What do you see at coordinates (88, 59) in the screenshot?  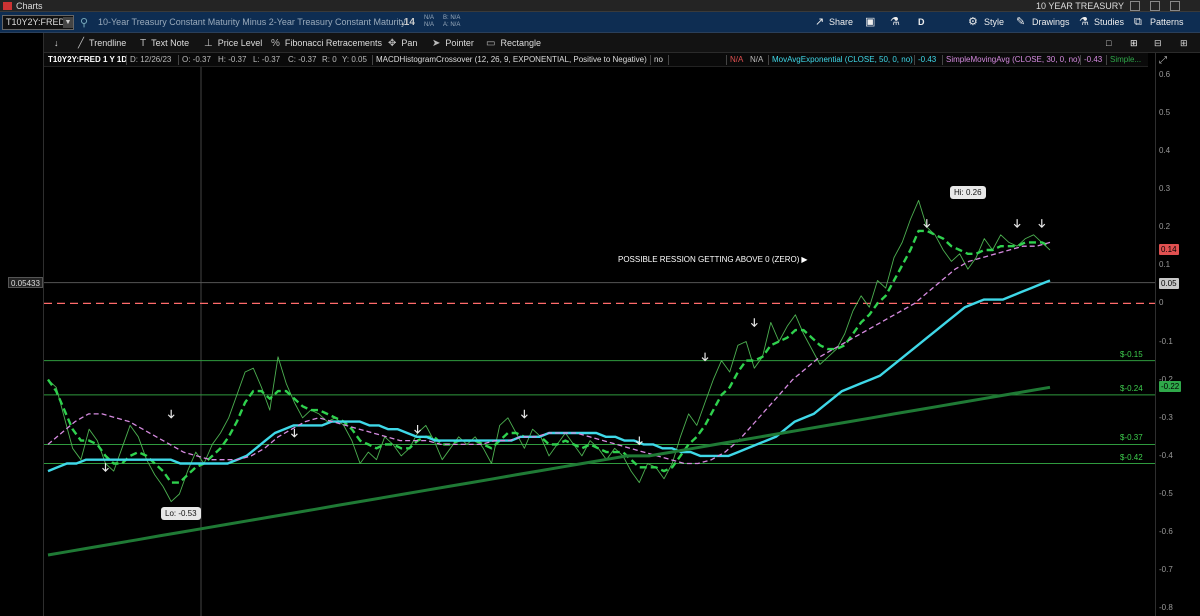 I see `chart-title: T10Y2Y:FRED 1 Y 1D` at bounding box center [88, 59].